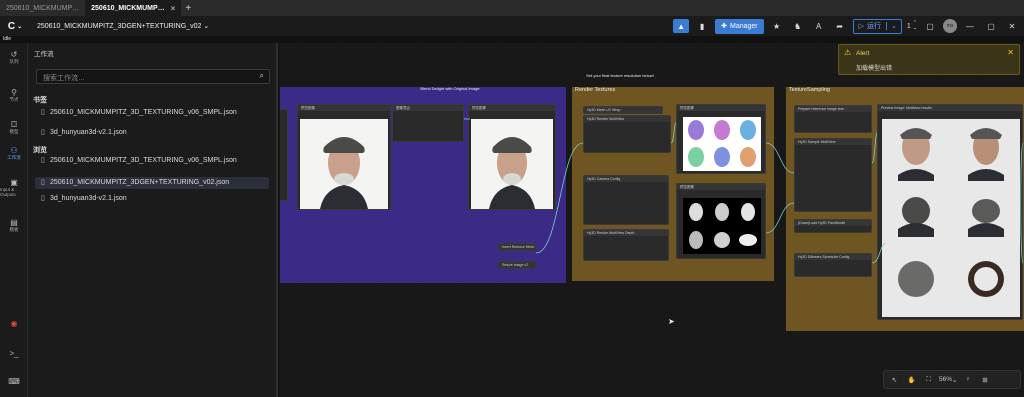 The width and height of the screenshot is (1024, 397). Describe the element at coordinates (915, 26) in the screenshot. I see `stepper-arrows-icon: ⌃ ⌄` at that location.